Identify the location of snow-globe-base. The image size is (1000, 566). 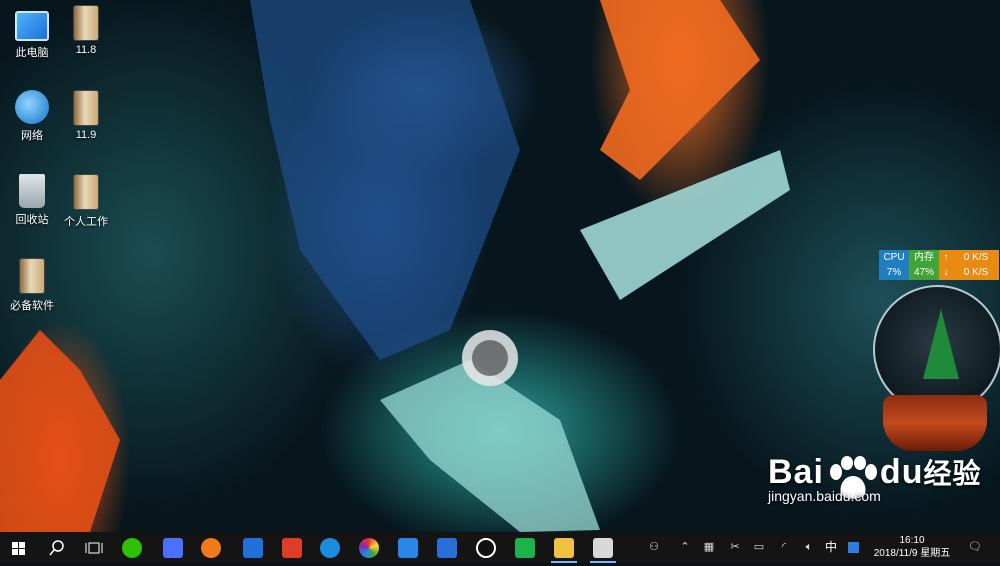
(935, 423).